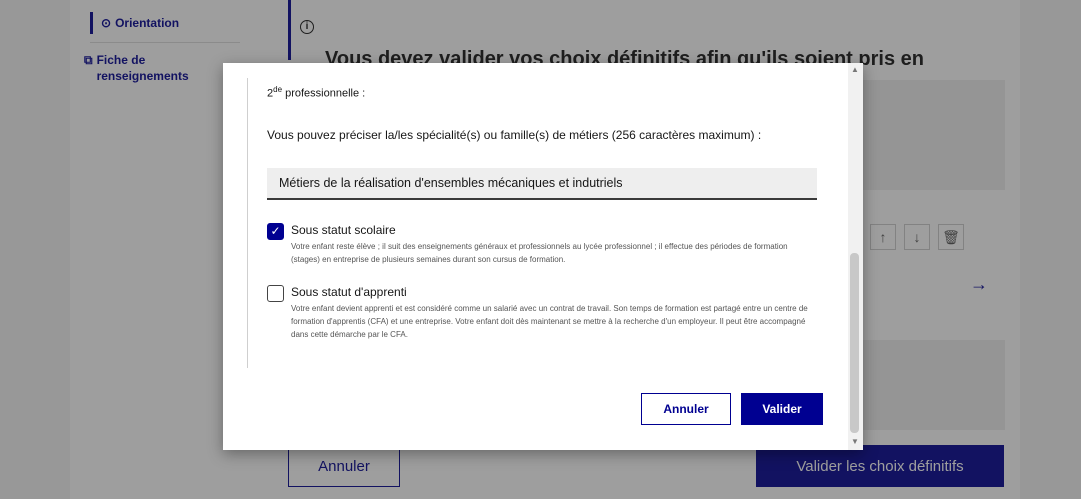 This screenshot has height=499, width=1081. What do you see at coordinates (855, 441) in the screenshot?
I see `scroll-down-icon: ▼` at bounding box center [855, 441].